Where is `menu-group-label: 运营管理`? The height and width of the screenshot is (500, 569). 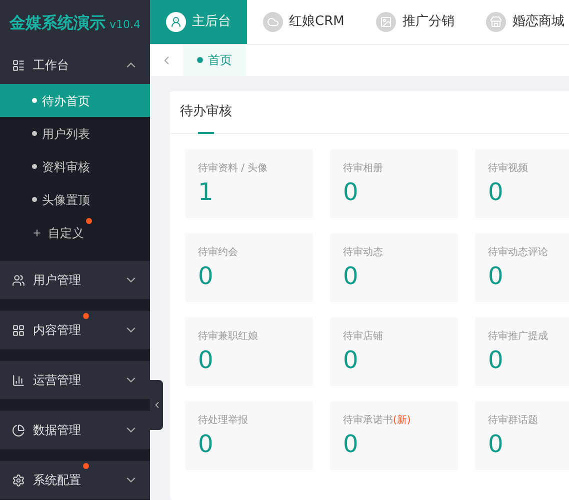 menu-group-label: 运营管理 is located at coordinates (57, 380).